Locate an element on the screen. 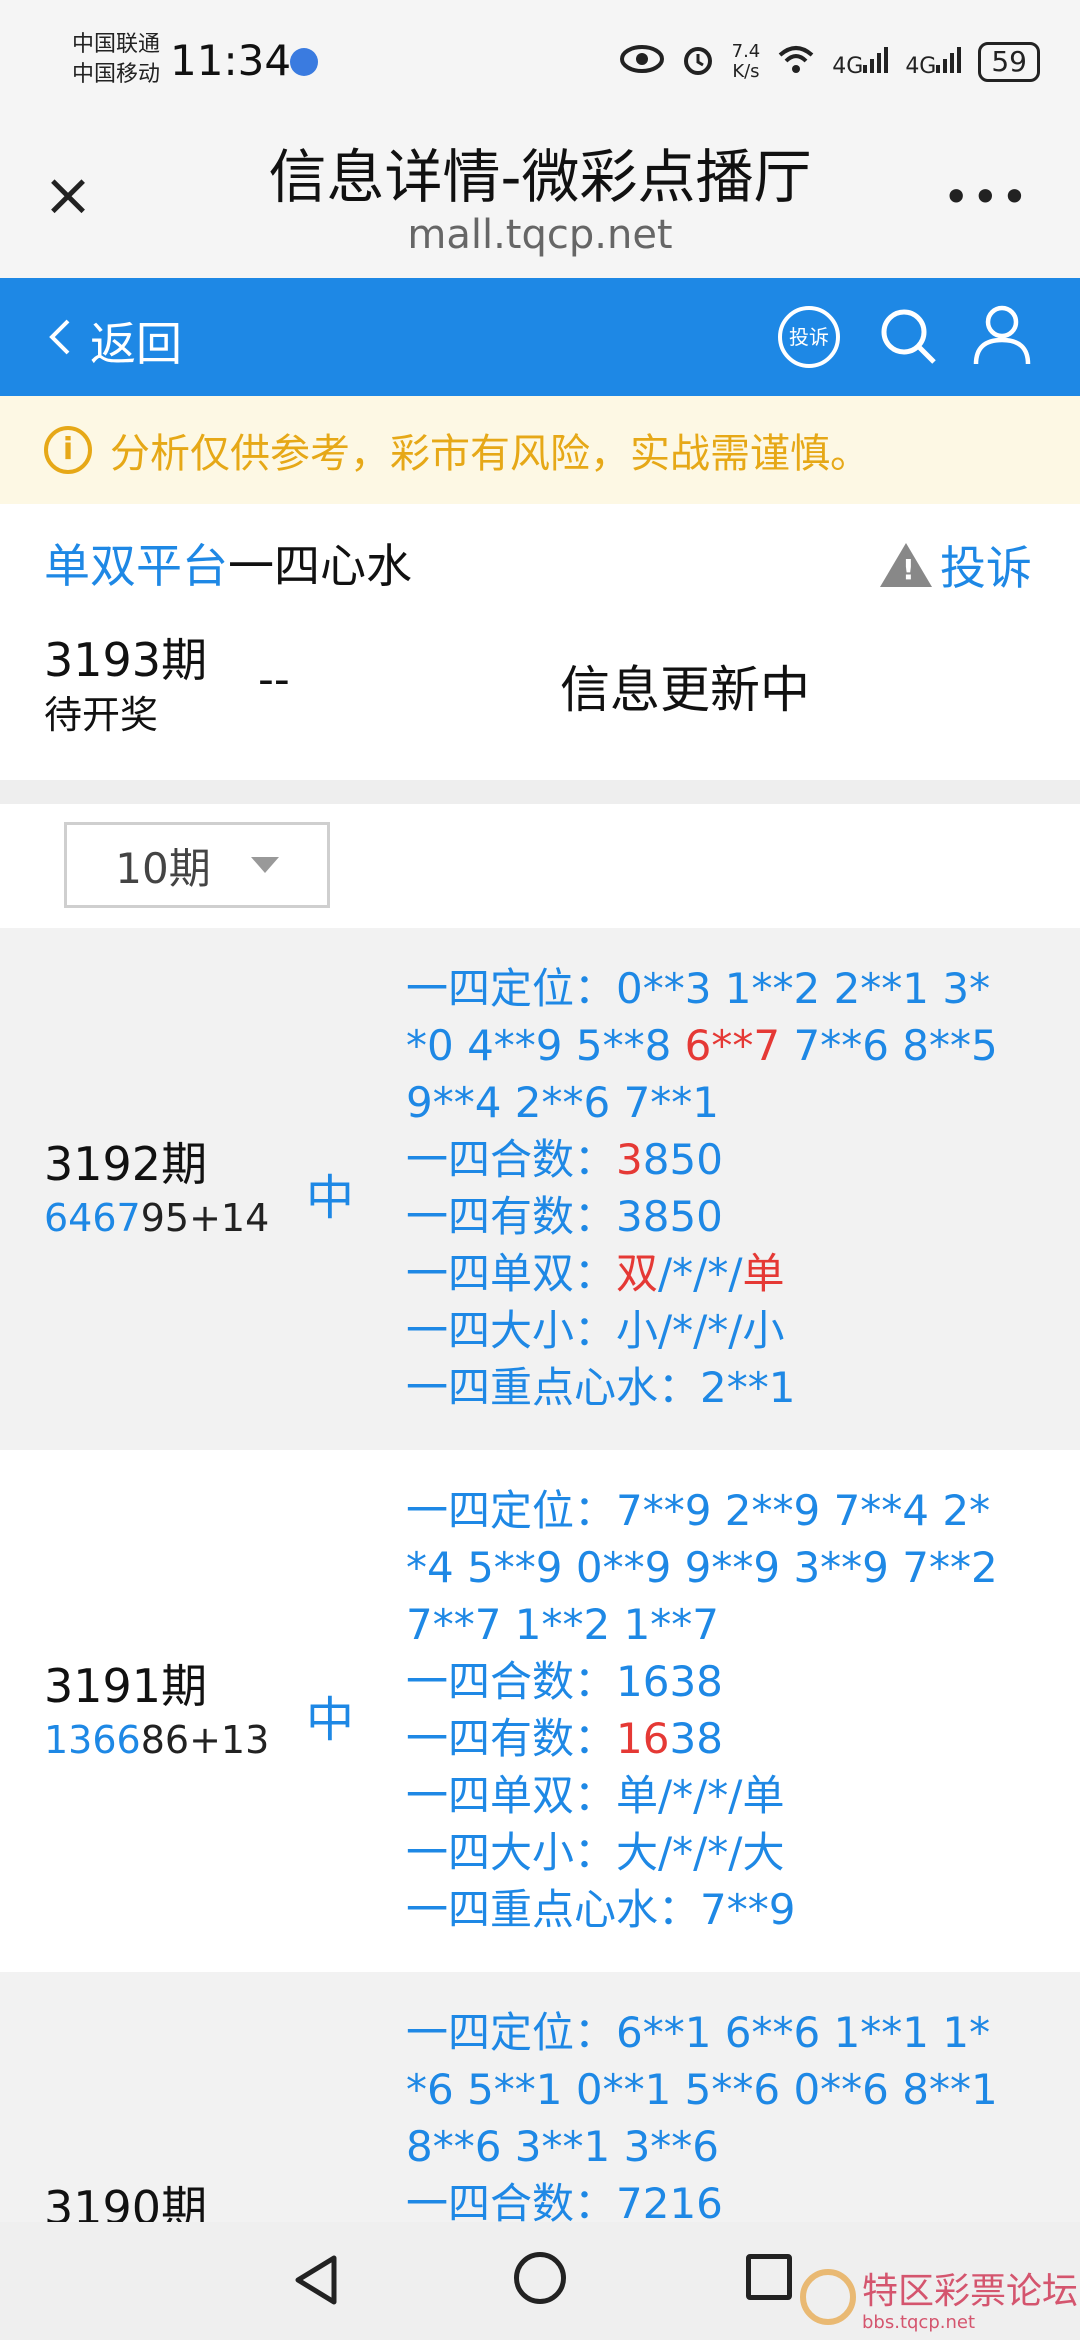  current-status: 待开奖 is located at coordinates (101, 715).